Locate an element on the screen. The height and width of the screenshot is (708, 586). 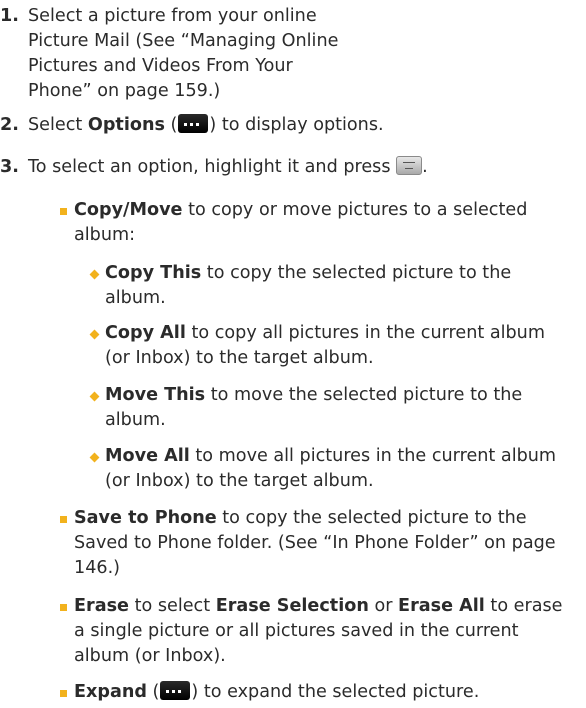
step-number: 2. is located at coordinates (9, 125).